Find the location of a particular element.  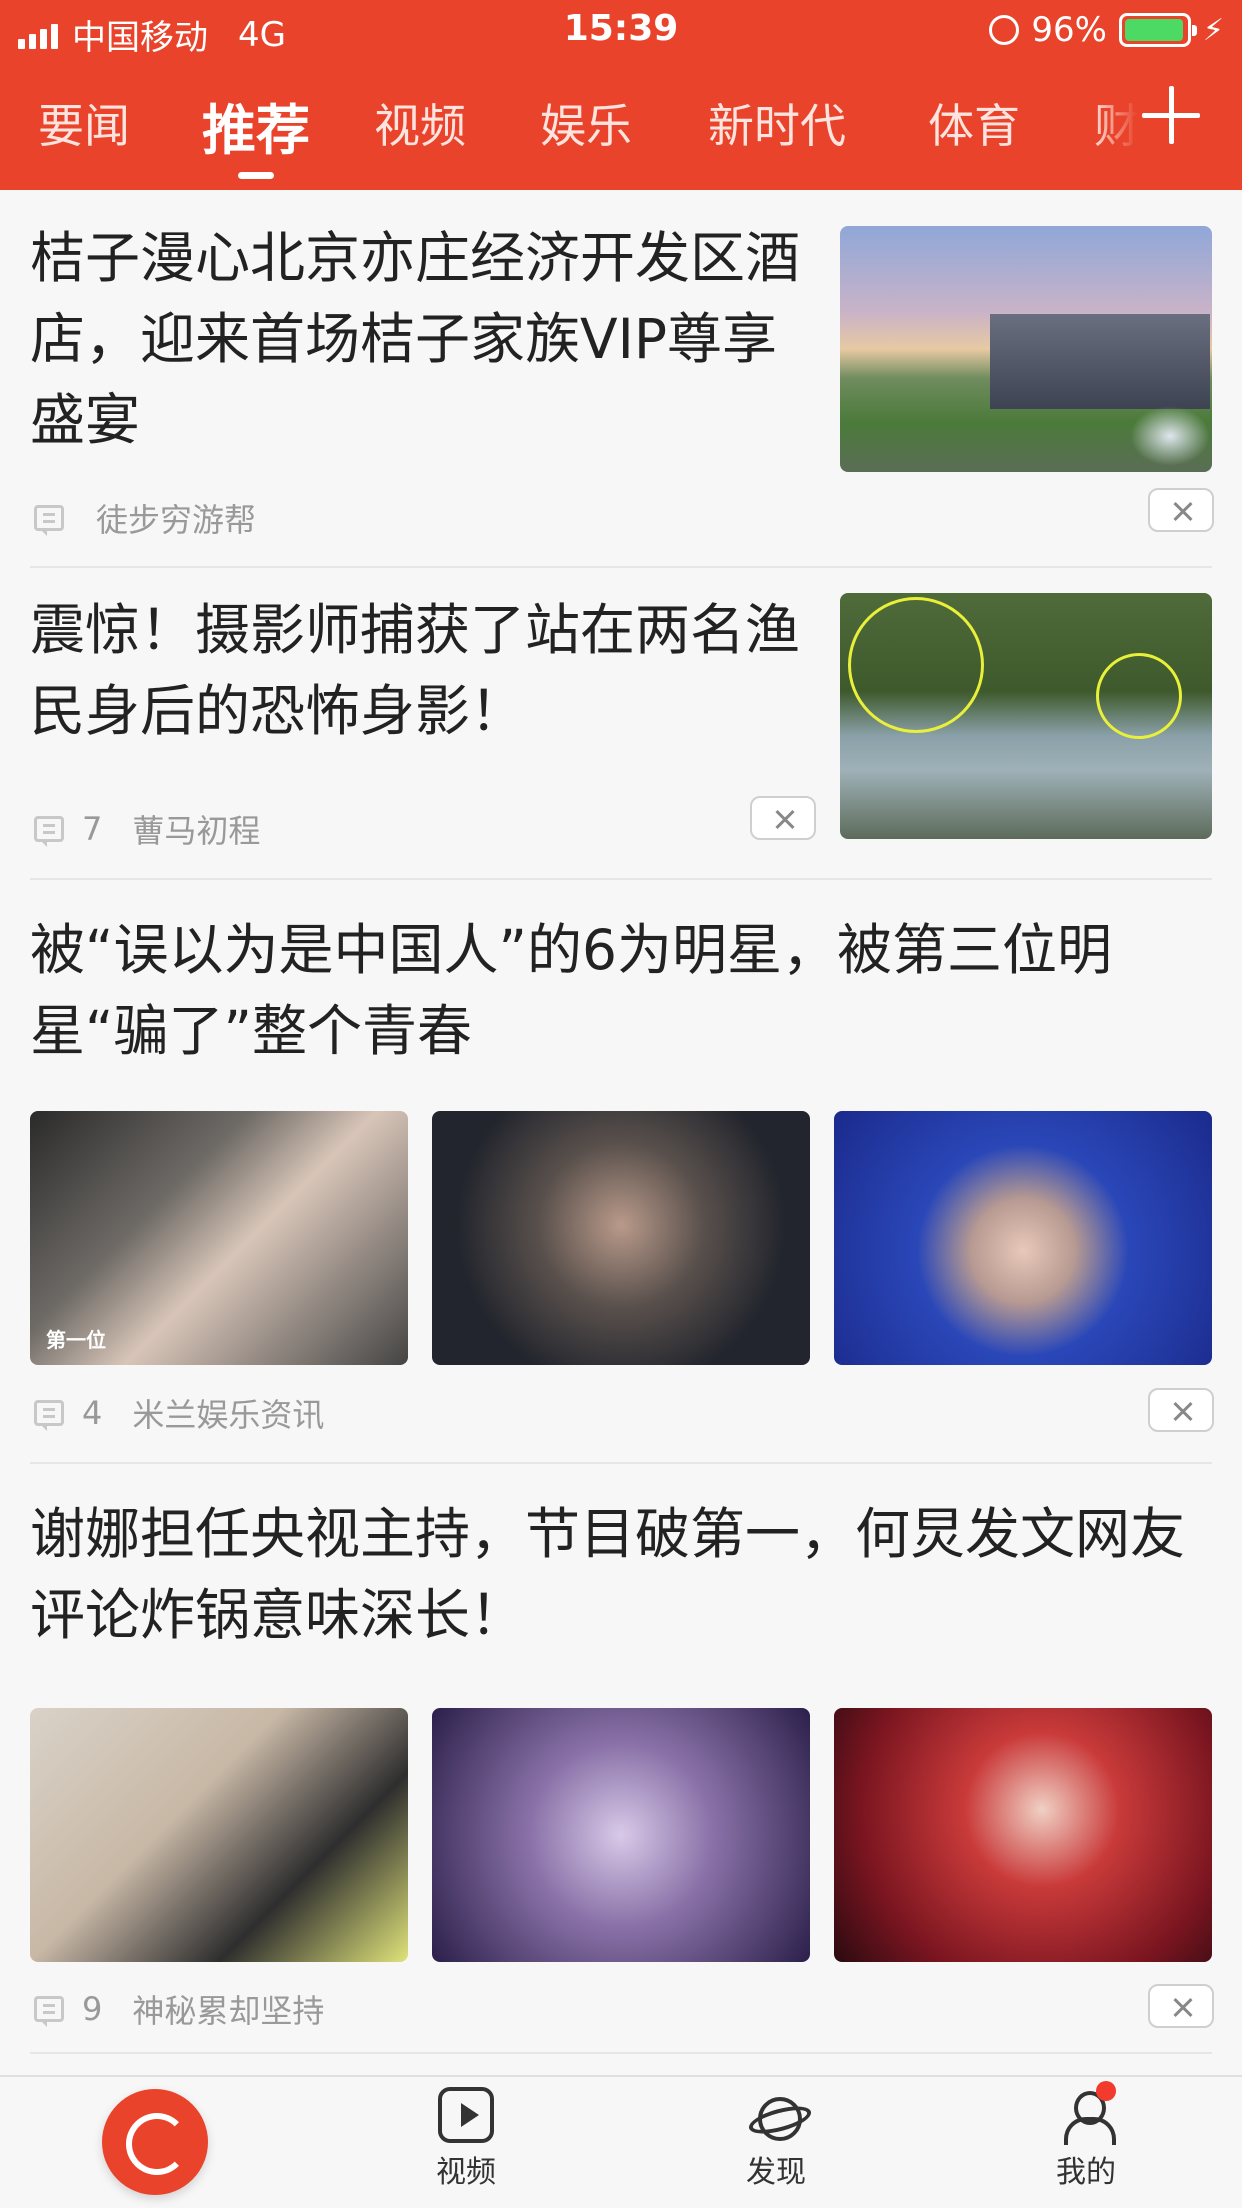

tab-shipin: 视频 is located at coordinates (420, 123).